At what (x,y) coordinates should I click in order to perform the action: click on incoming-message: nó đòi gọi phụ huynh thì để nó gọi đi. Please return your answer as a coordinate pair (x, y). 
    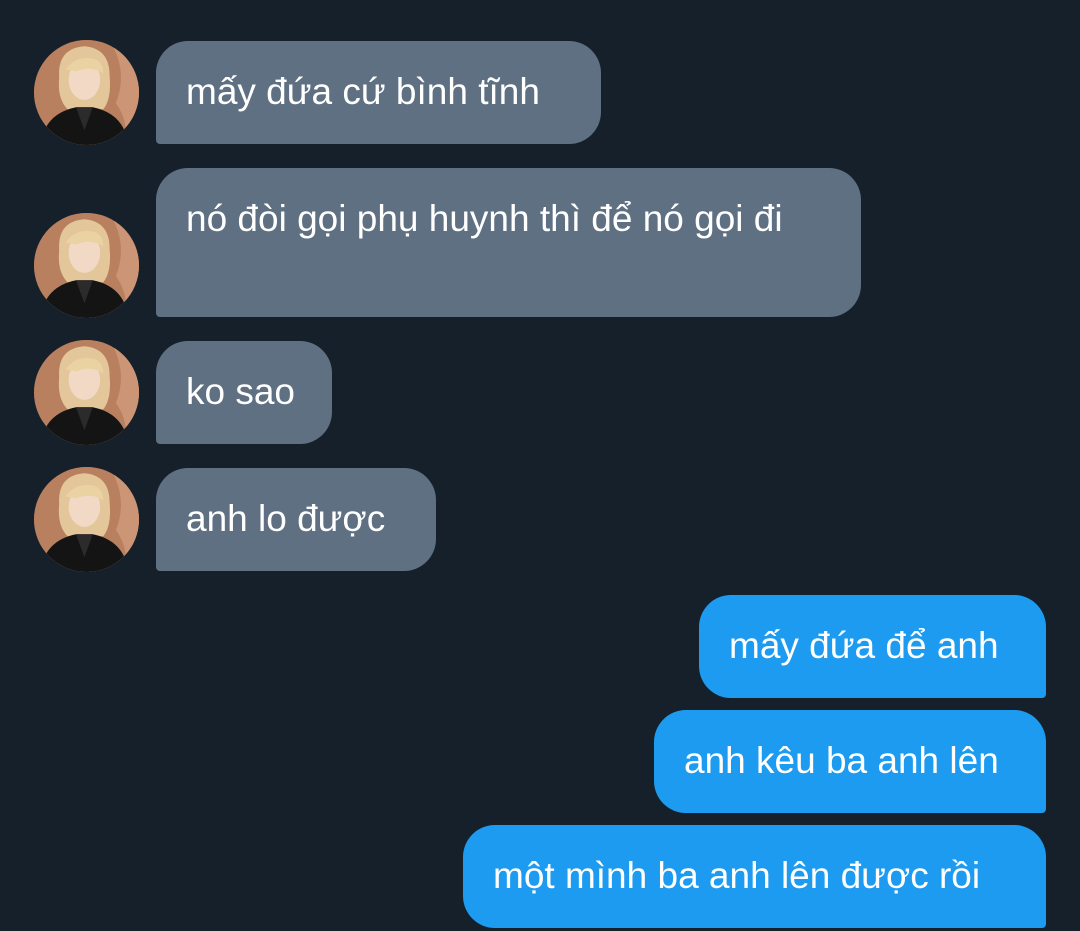
    Looking at the image, I should click on (508, 242).